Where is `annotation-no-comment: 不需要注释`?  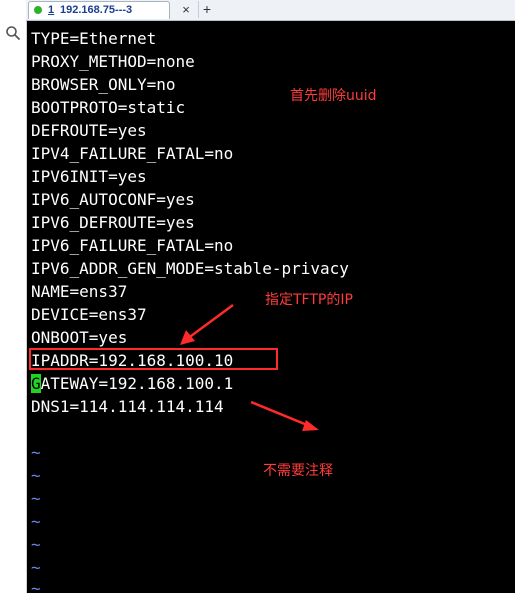 annotation-no-comment: 不需要注释 is located at coordinates (298, 471).